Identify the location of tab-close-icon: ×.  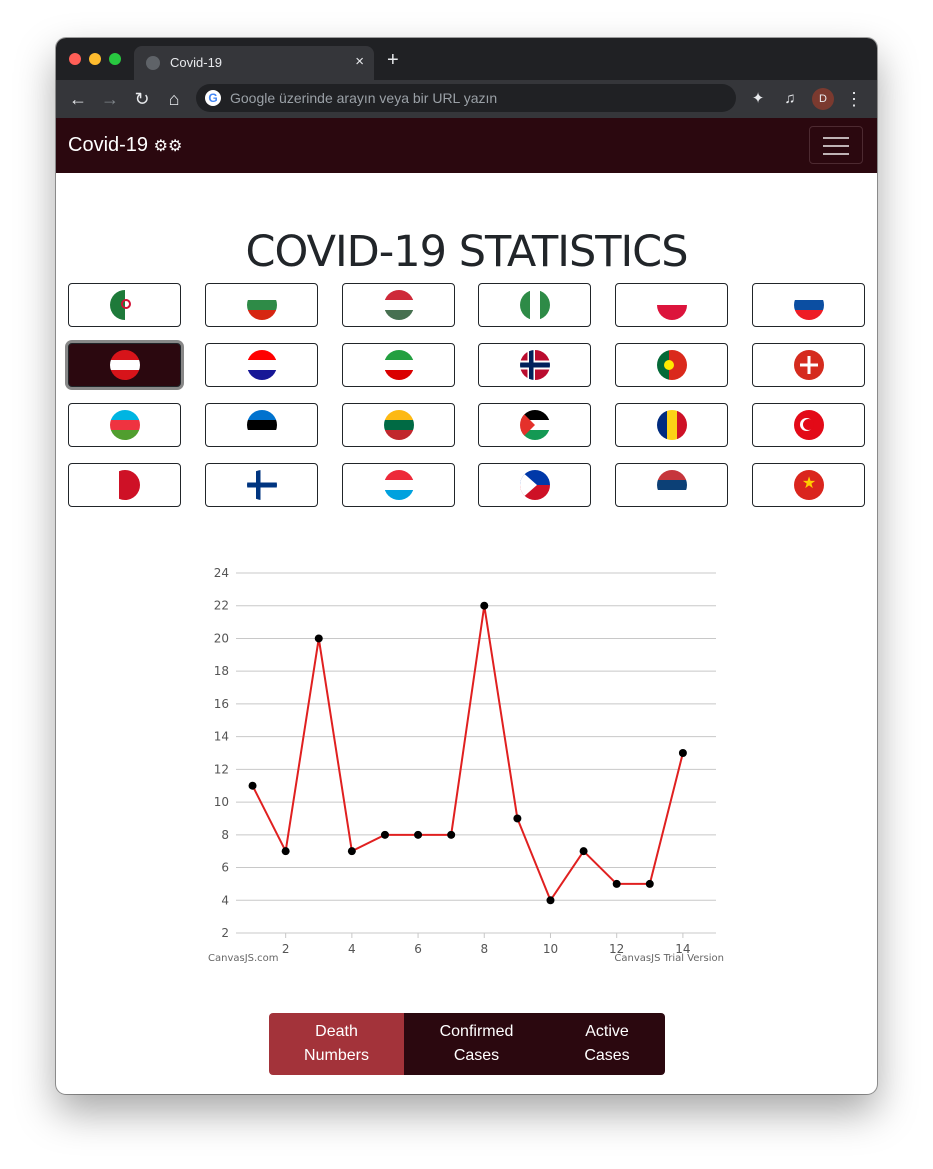
(359, 61).